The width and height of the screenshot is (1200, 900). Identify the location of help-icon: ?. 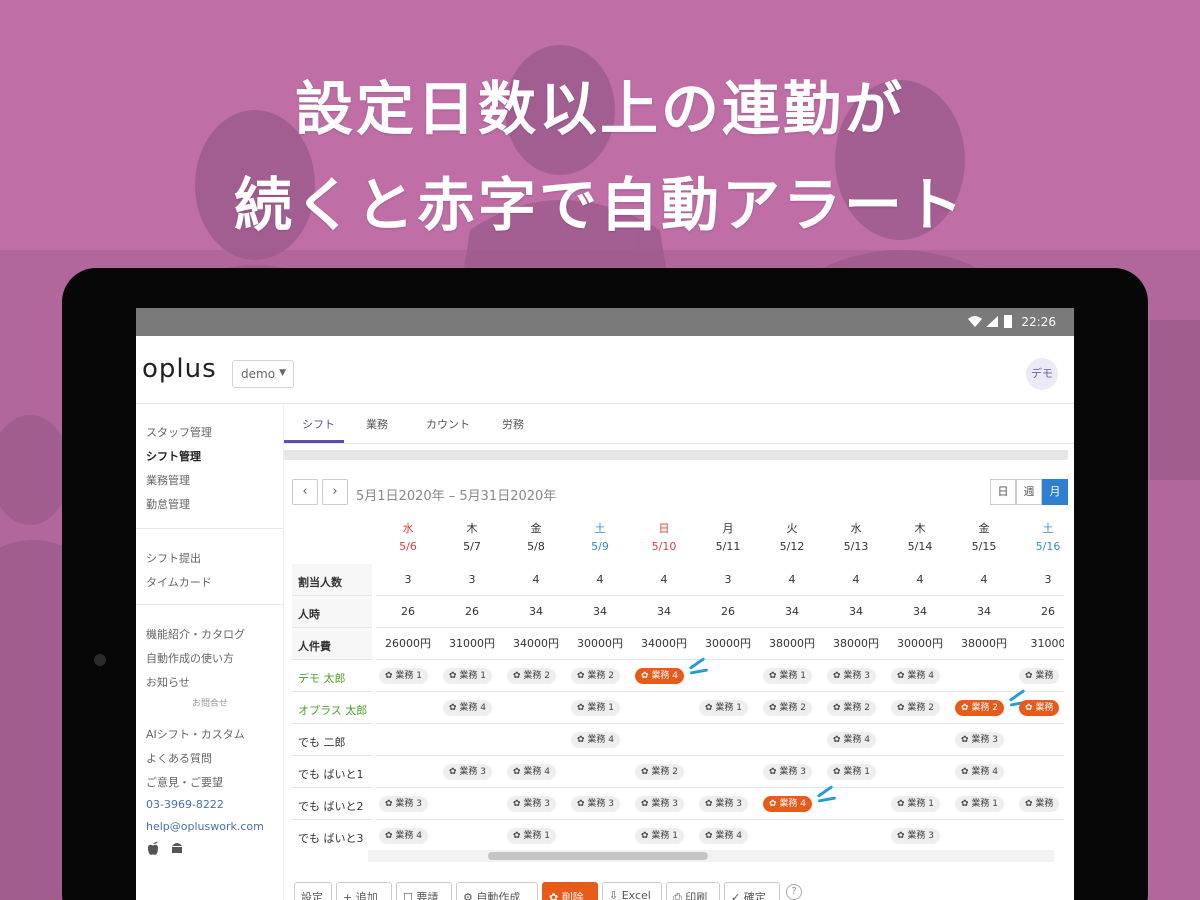
(794, 892).